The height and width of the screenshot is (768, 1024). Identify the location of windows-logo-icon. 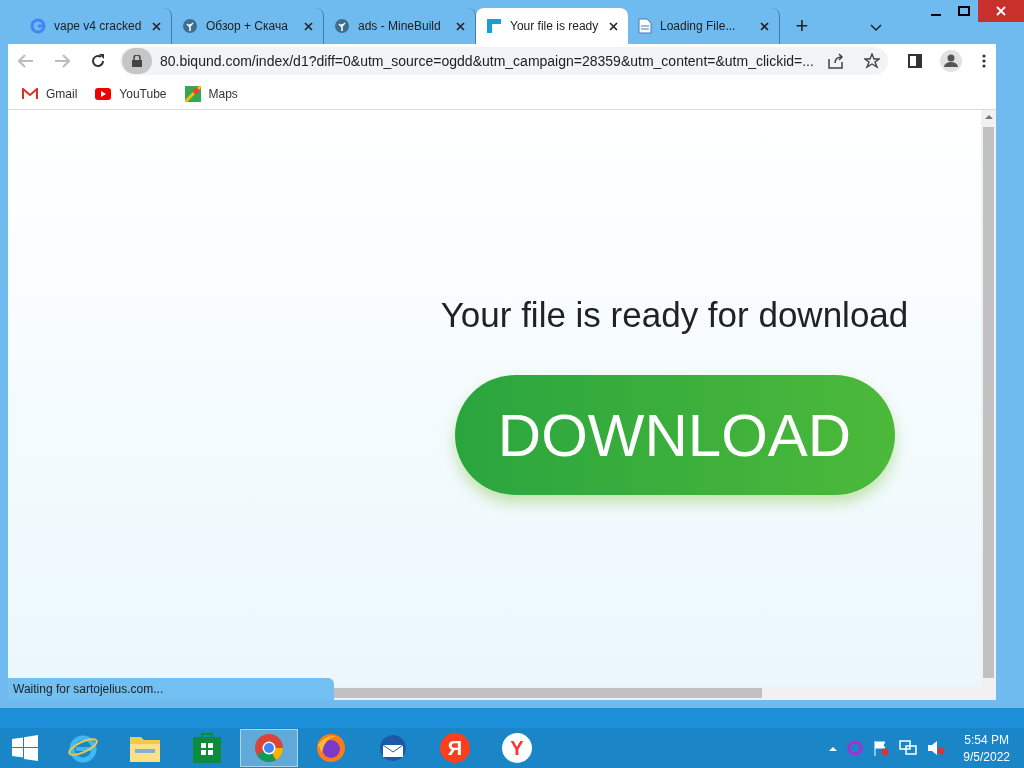
(25, 748).